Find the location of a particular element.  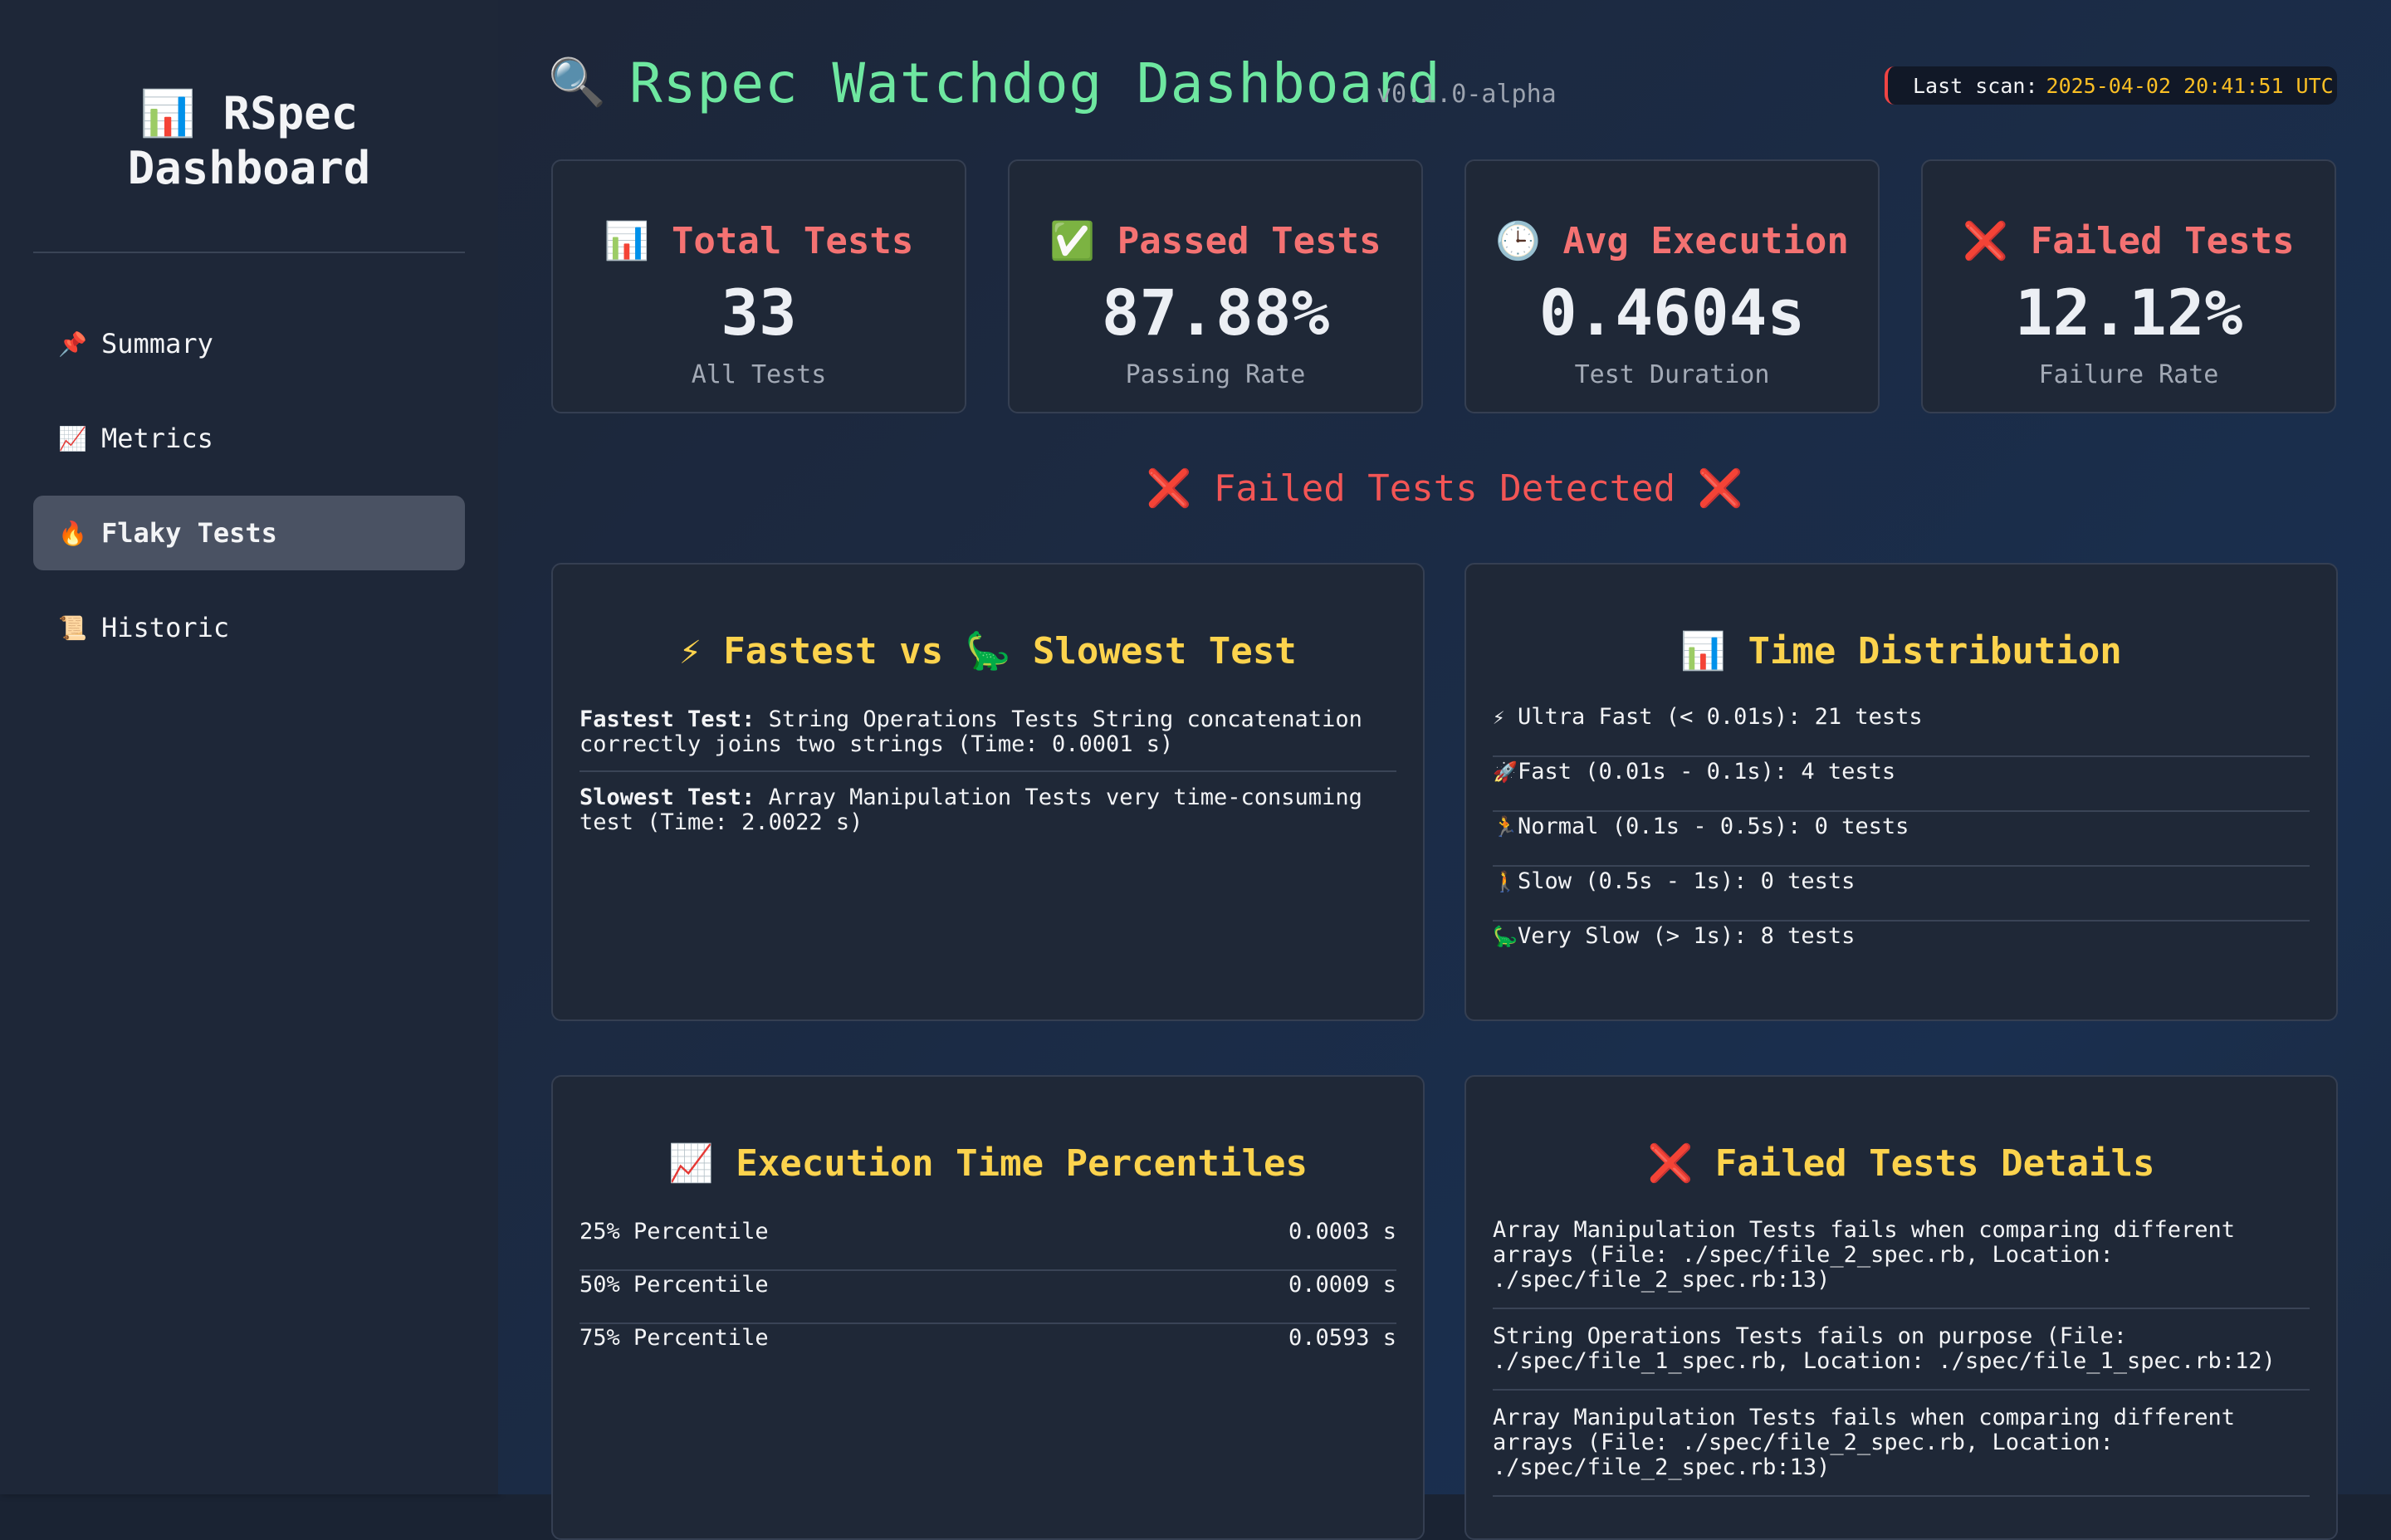

panel-title: 📈 Execution Time Percentiles is located at coordinates (987, 1164).